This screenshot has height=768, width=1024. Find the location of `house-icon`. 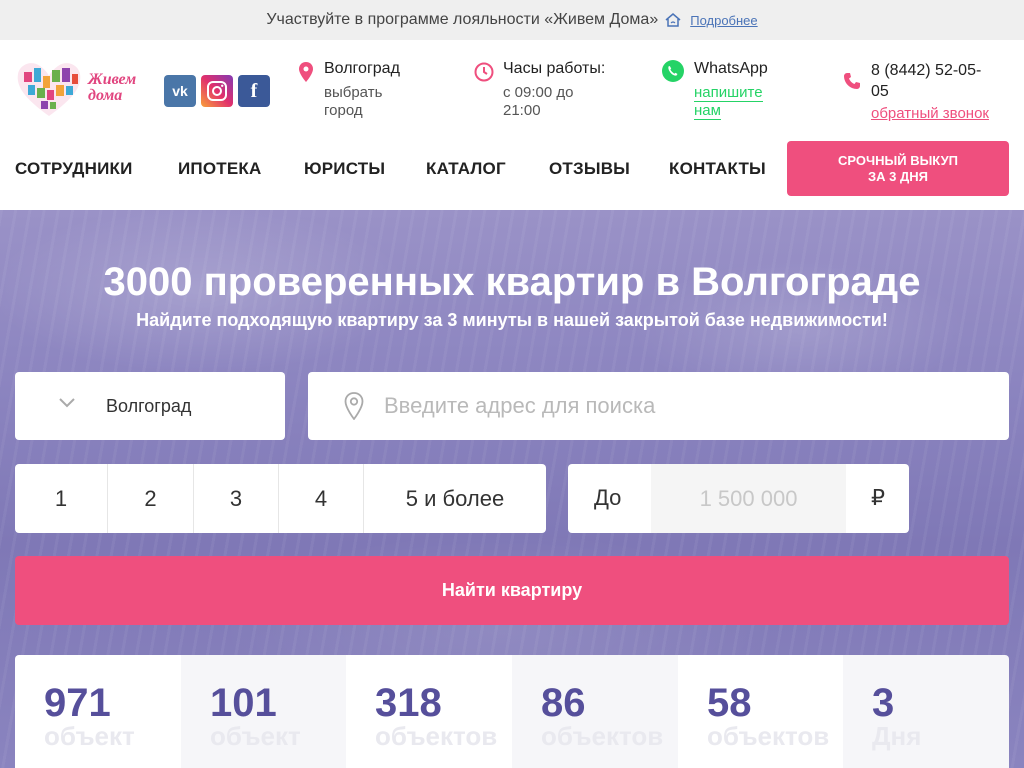

house-icon is located at coordinates (673, 20).